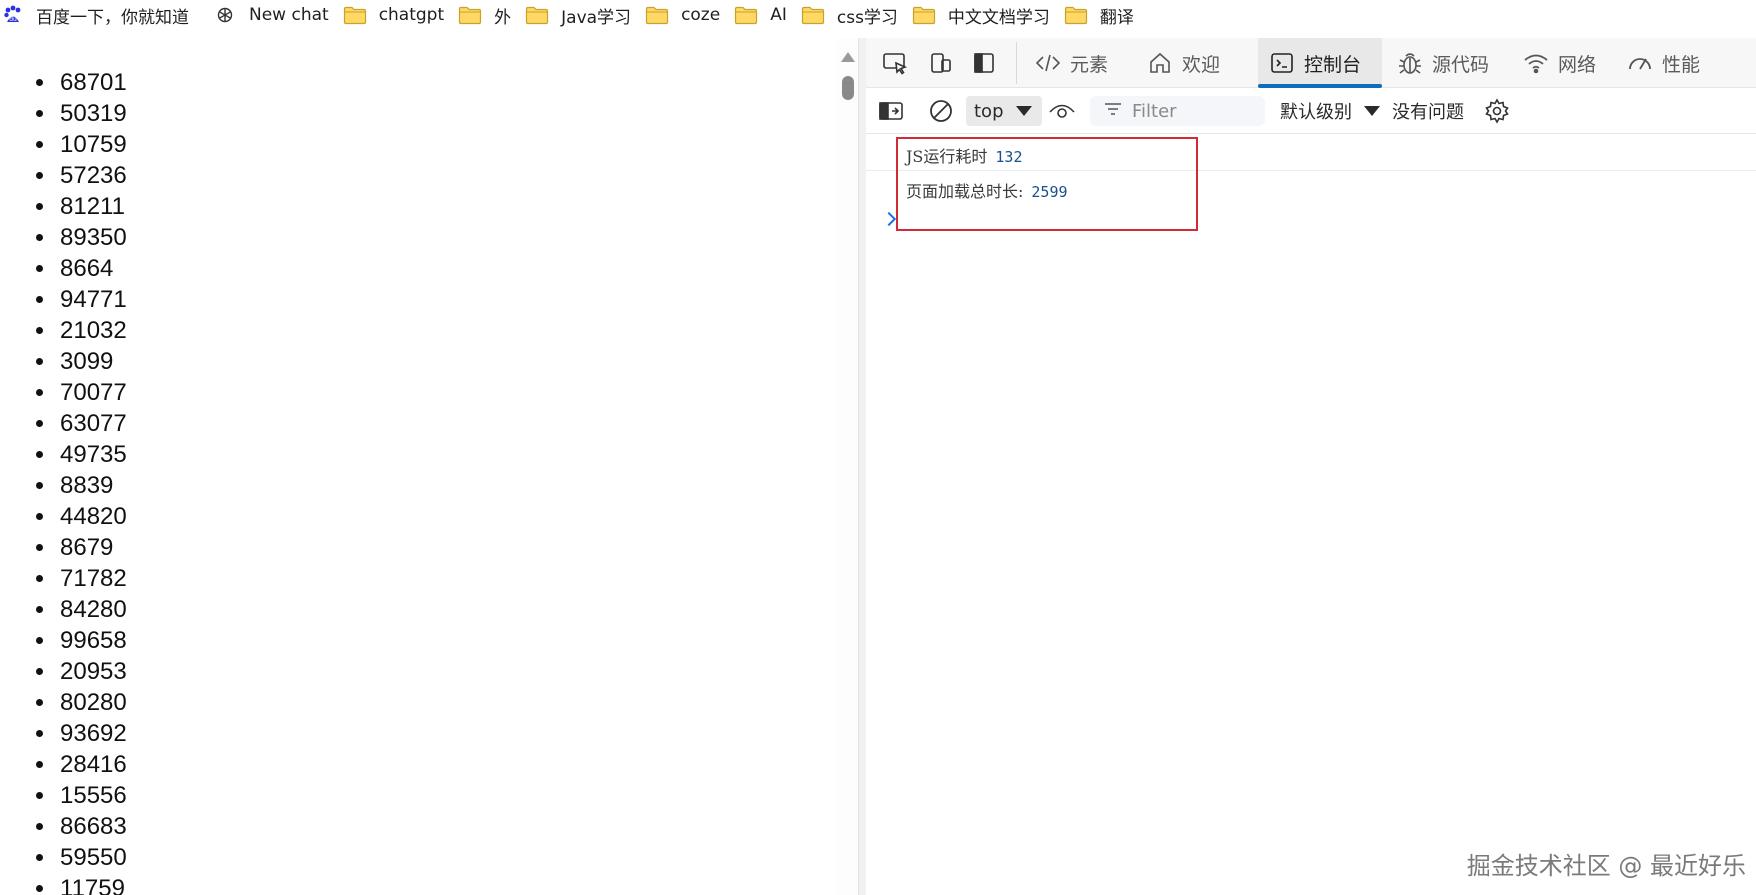  I want to click on bookmark-label: 中文文档学习, so click(998, 17).